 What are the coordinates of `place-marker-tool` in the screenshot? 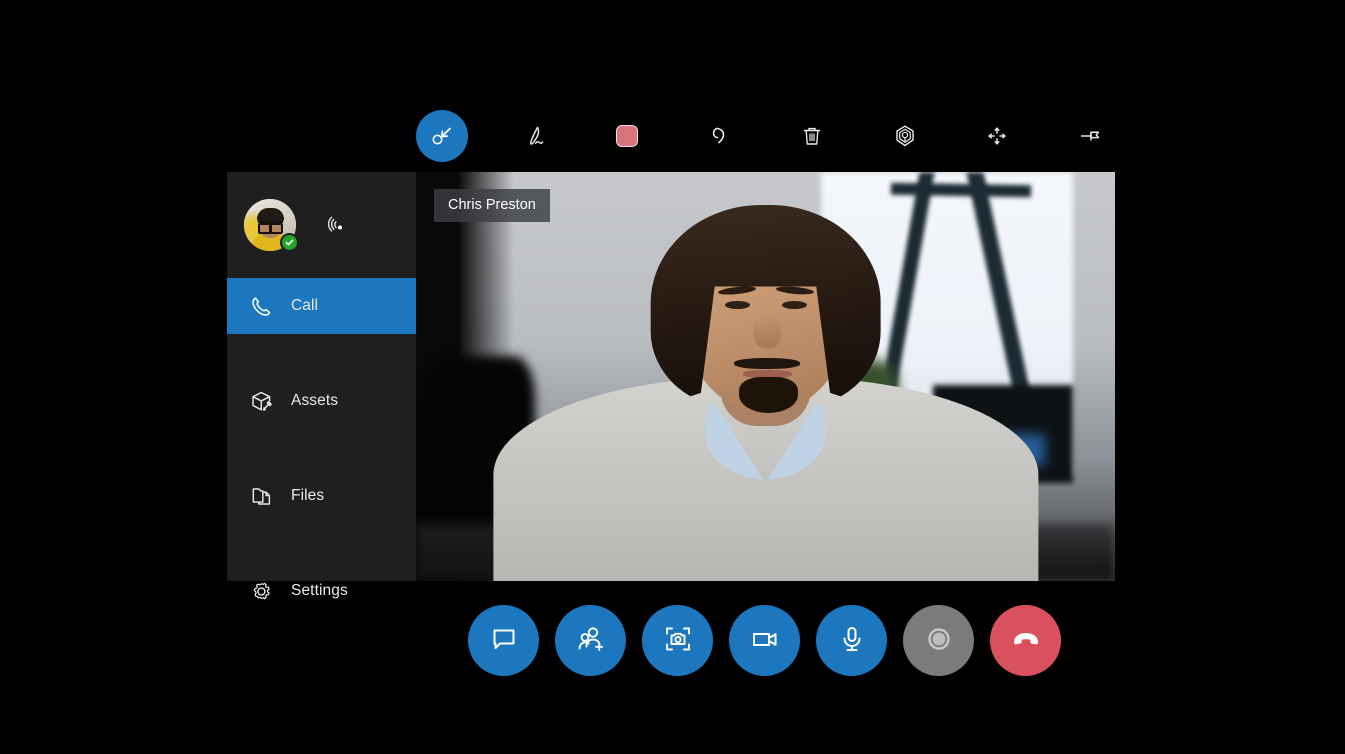 It's located at (905, 136).